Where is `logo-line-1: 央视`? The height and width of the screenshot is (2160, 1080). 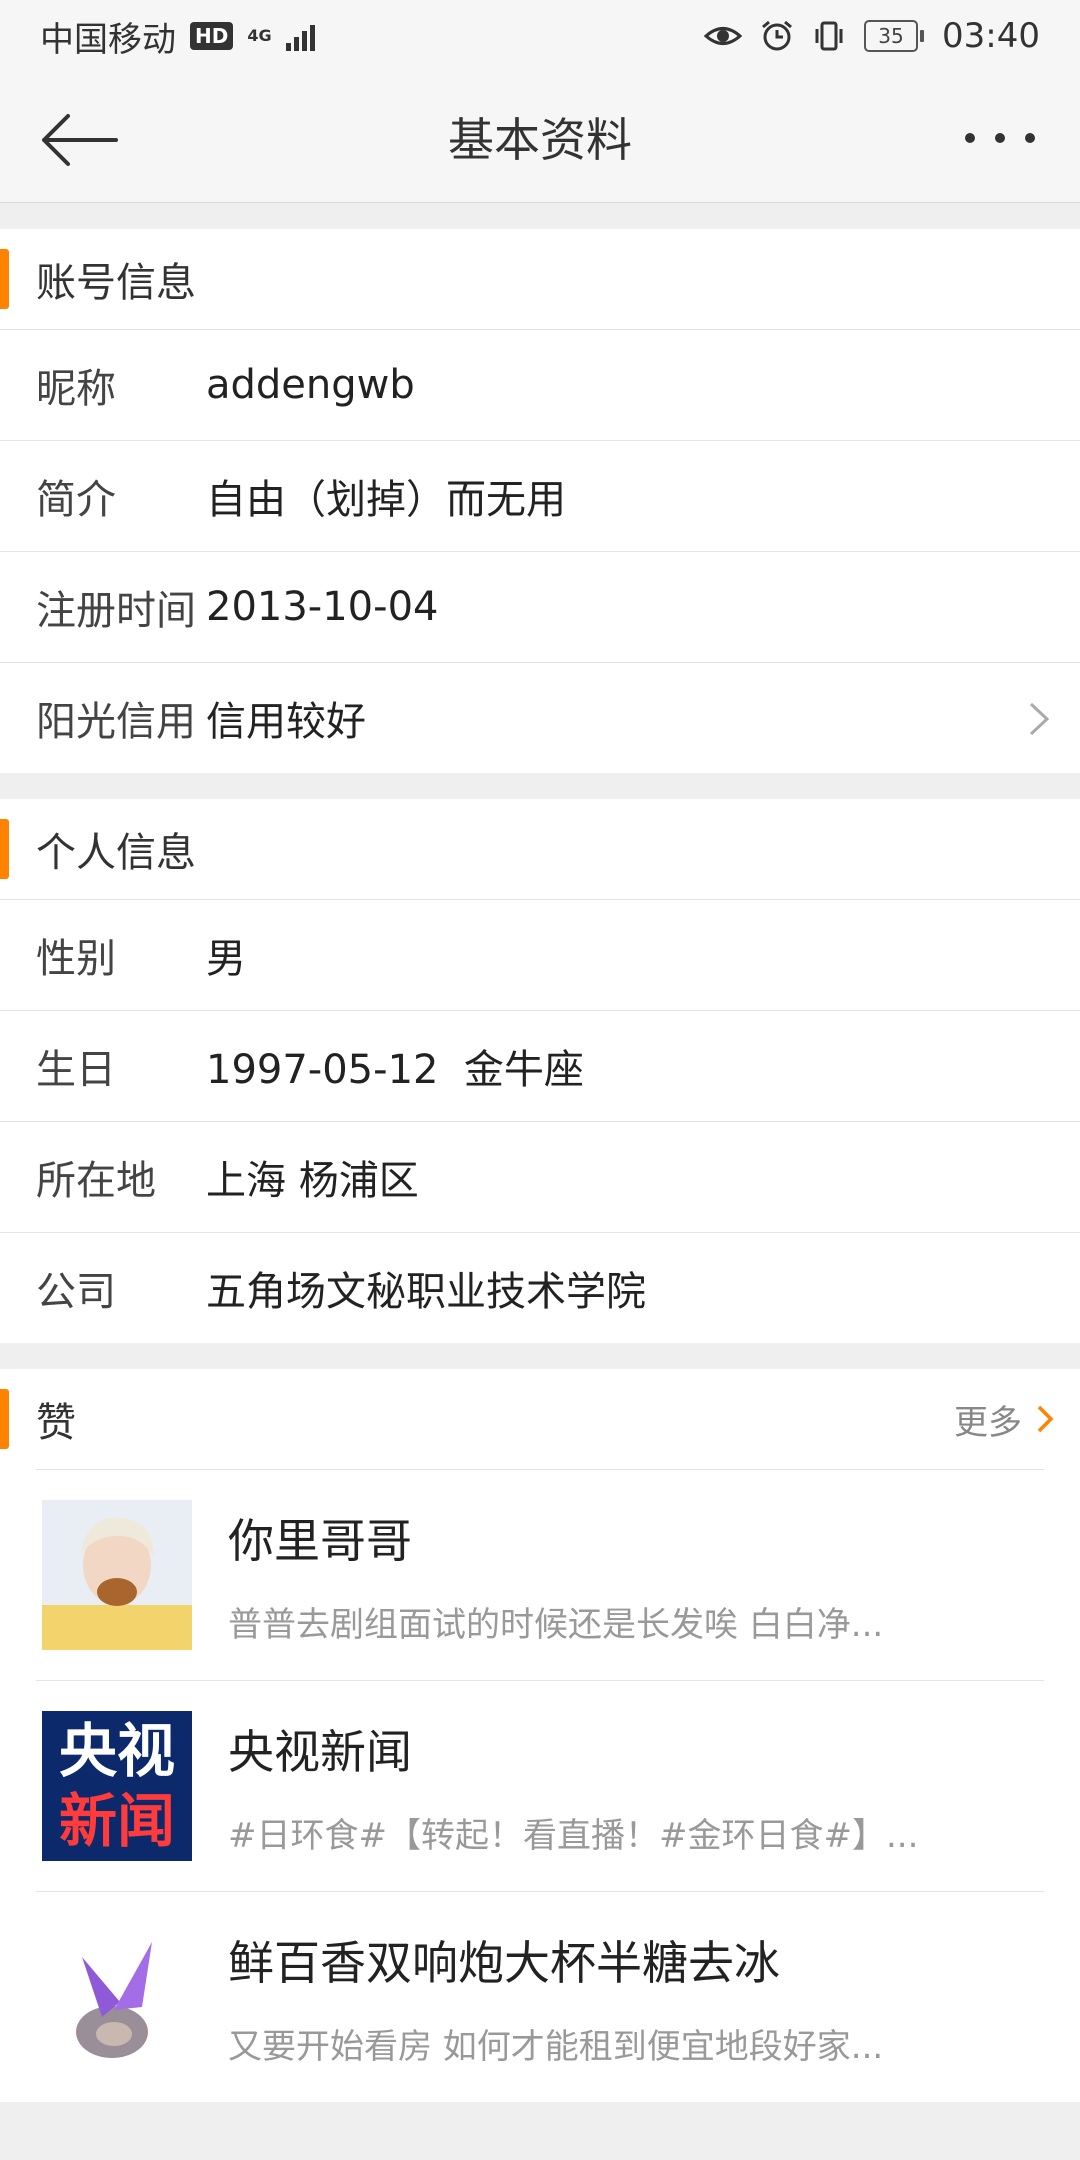 logo-line-1: 央视 is located at coordinates (116, 1751).